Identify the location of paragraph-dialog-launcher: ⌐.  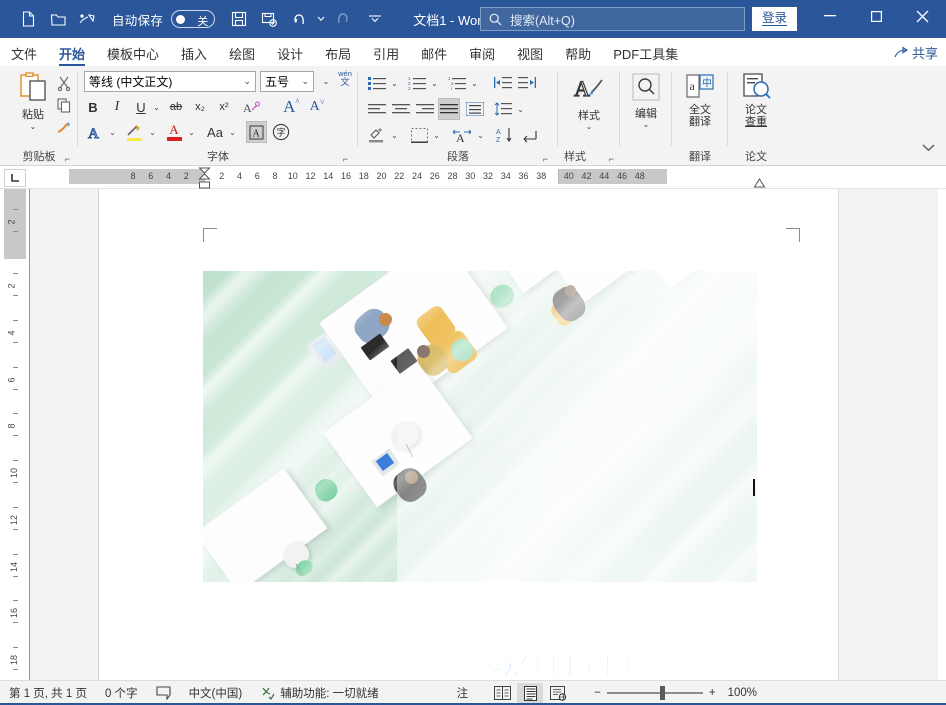
(545, 159).